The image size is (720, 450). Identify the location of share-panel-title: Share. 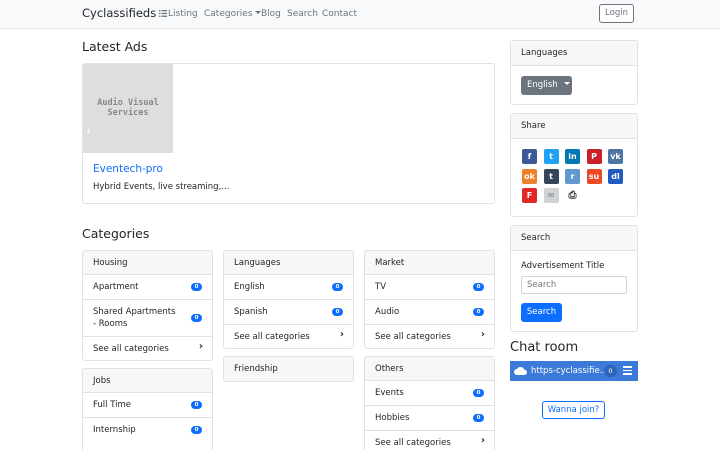
(574, 126).